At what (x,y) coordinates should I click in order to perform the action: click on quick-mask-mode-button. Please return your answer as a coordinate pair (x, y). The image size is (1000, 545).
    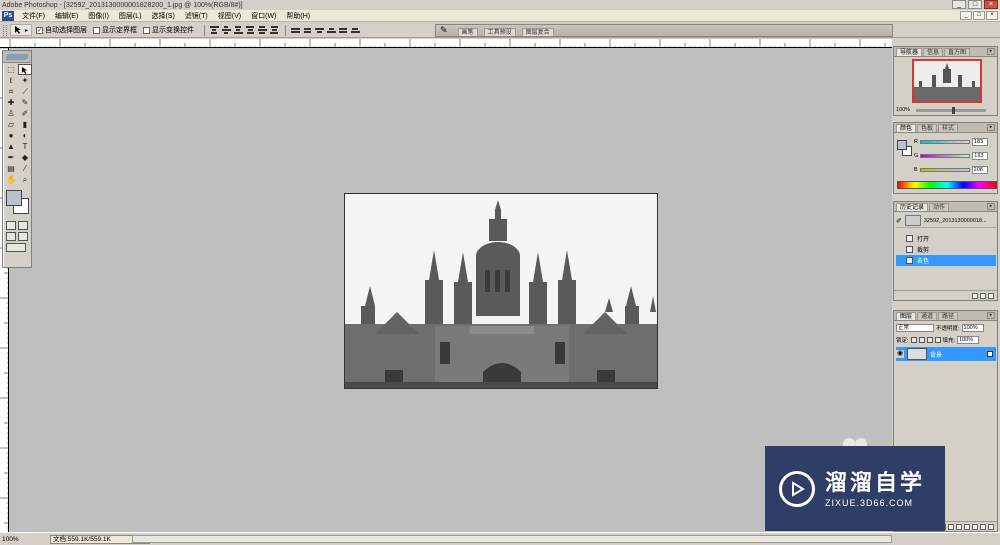
    Looking at the image, I should click on (23, 225).